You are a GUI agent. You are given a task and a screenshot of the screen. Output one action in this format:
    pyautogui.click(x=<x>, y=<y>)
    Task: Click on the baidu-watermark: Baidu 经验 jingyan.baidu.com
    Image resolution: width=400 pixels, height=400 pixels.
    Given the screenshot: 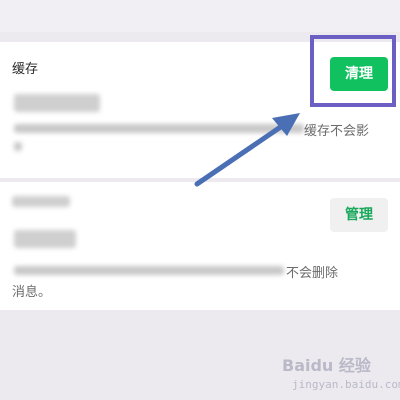 What is the action you would take?
    pyautogui.click(x=335, y=370)
    